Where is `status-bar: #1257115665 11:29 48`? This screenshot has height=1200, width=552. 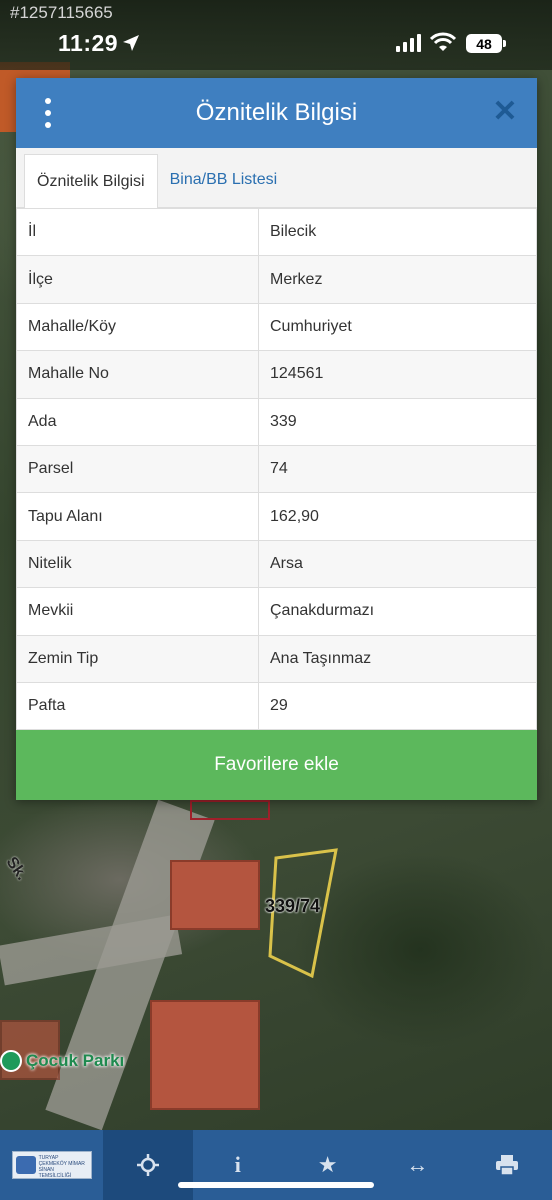
status-bar: #1257115665 11:29 48 is located at coordinates (276, 35).